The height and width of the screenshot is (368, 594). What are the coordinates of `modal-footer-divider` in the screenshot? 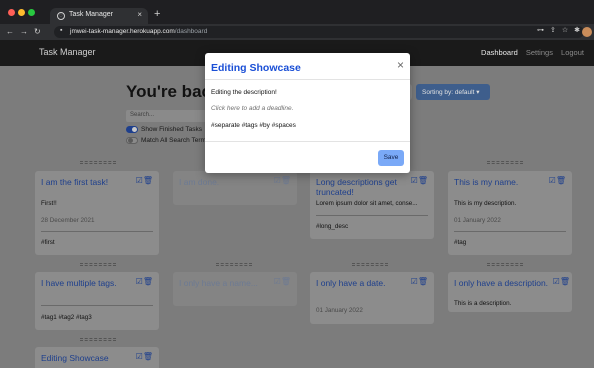 It's located at (307, 141).